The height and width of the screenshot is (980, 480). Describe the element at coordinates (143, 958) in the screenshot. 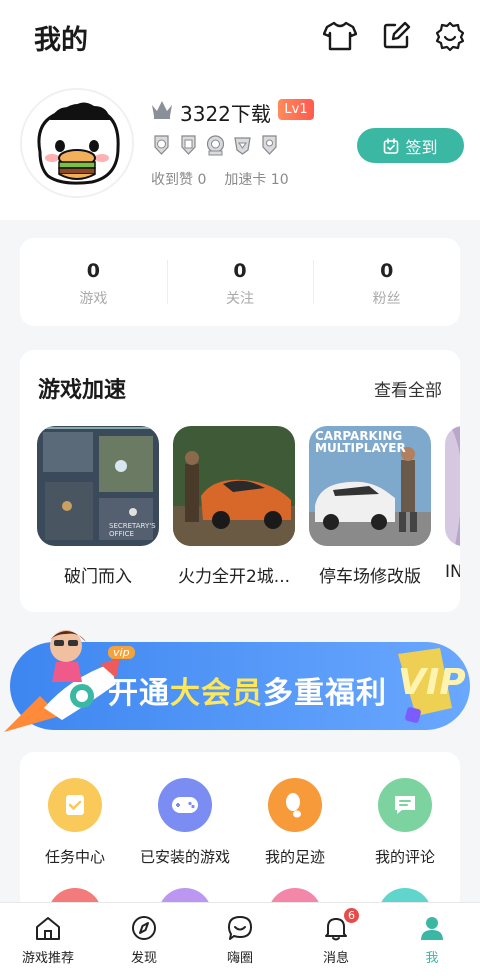

I see `nav-label: 发现` at that location.